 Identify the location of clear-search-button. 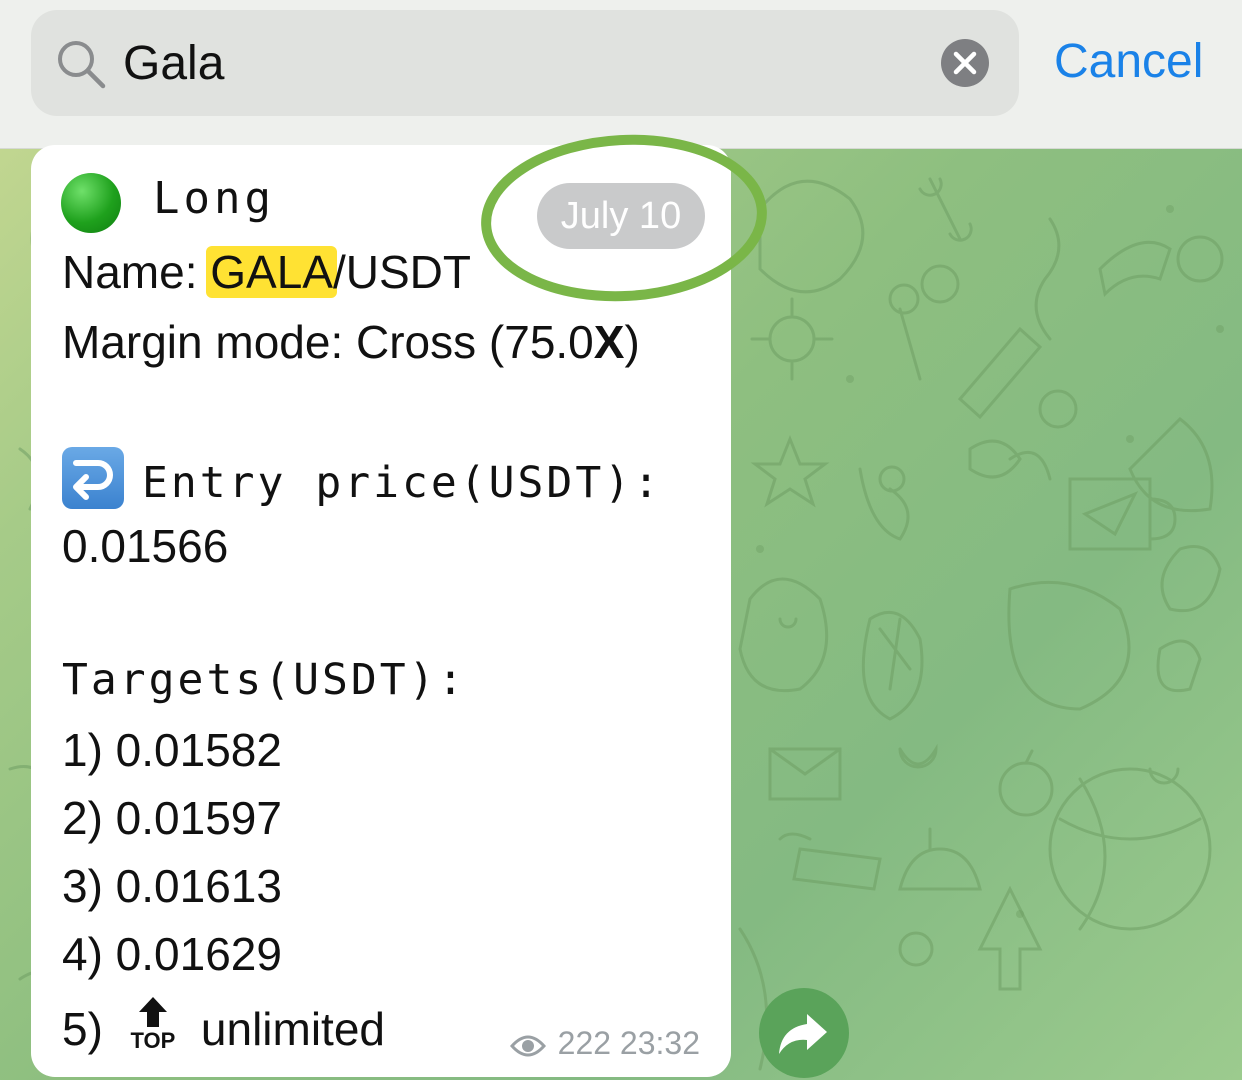
(965, 63).